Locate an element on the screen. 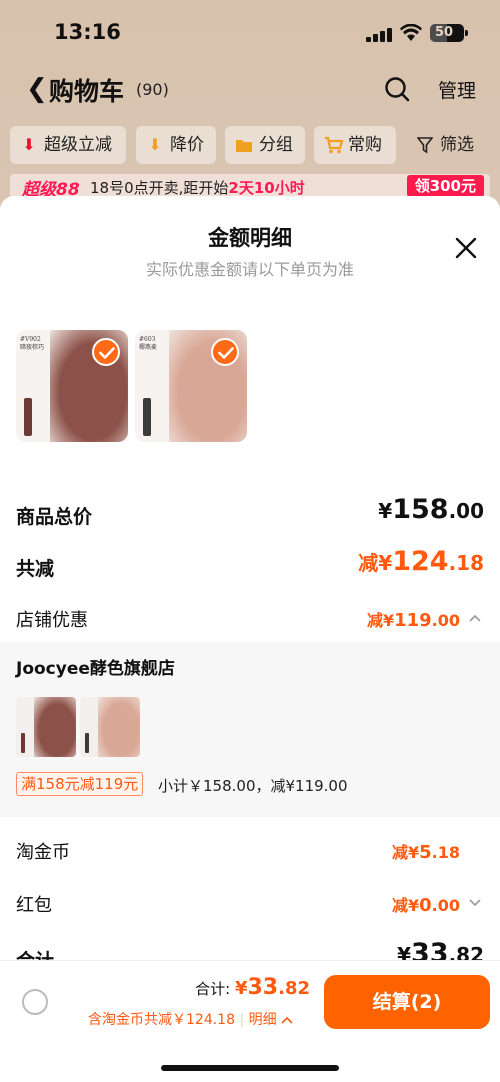 The image size is (500, 1082). filter-bar: ⬇ 超级立减 ⬇ 降价 分组 常购 筛选 is located at coordinates (250, 145).